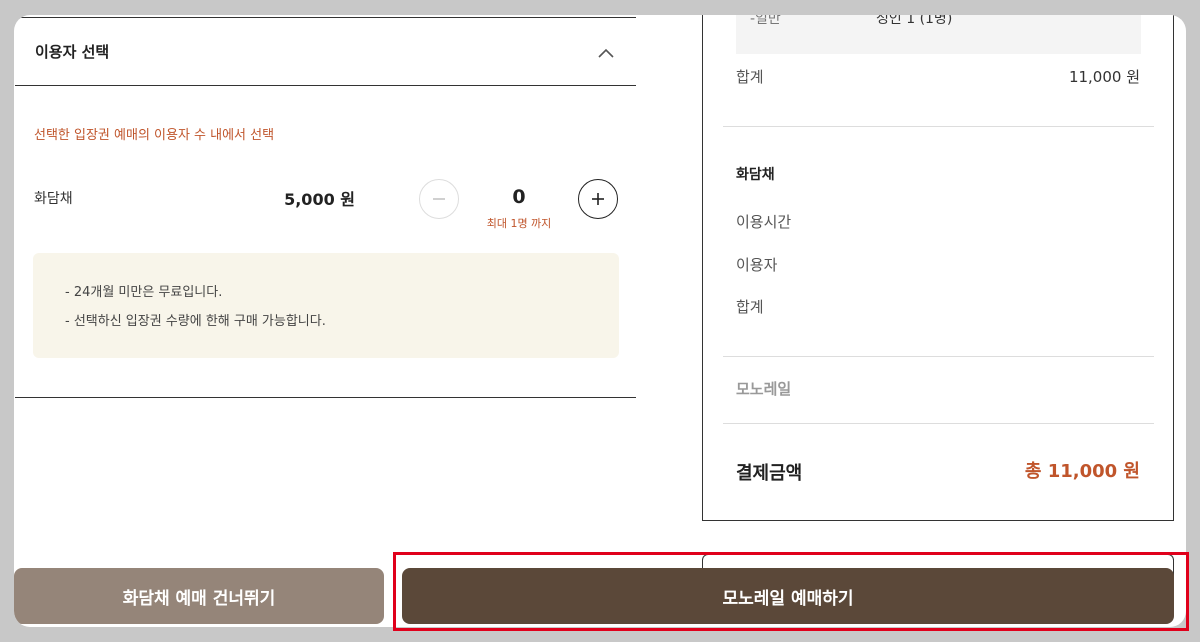 The image size is (1200, 642). Describe the element at coordinates (154, 135) in the screenshot. I see `selection-notice: 선택한 입장권 예매의 이용자 수 내에서 선택` at that location.